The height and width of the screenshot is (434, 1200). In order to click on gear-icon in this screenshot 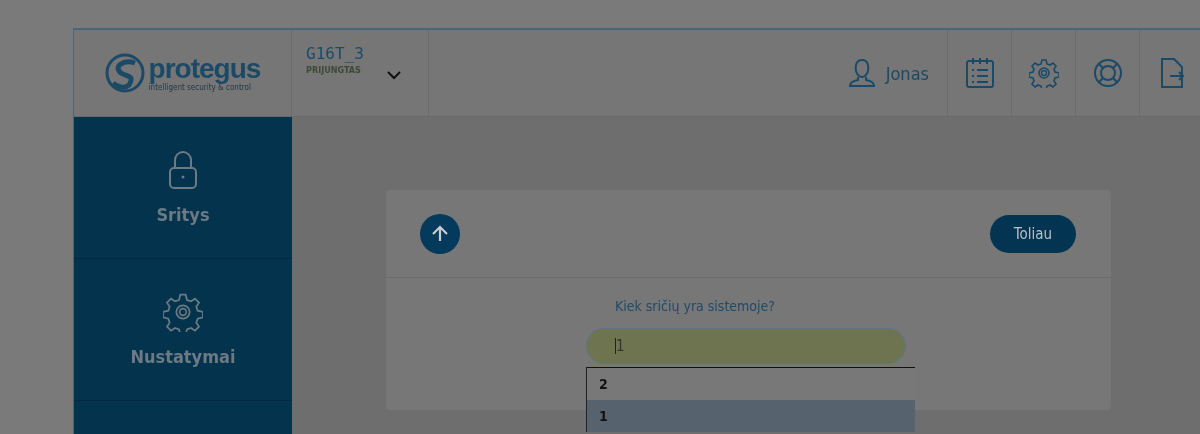, I will do `click(183, 312)`.